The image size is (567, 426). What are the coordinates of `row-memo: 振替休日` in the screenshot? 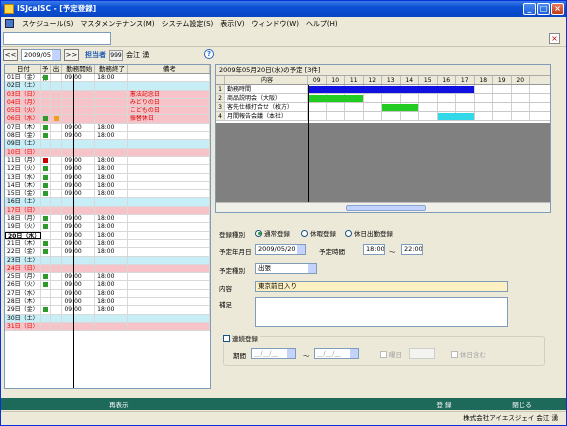 It's located at (169, 119).